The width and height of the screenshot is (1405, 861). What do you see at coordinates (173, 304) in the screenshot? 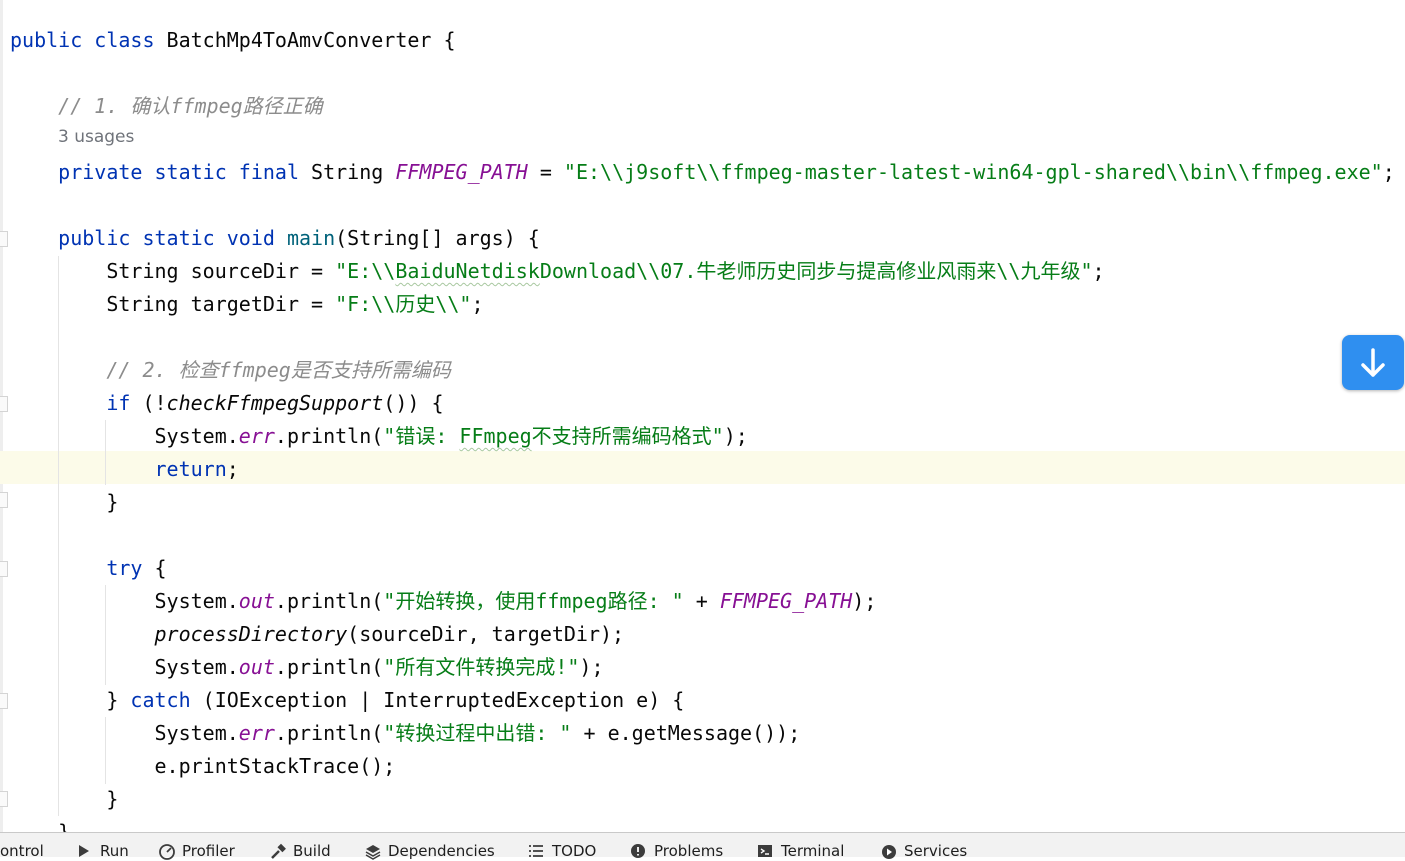
I see `code-token: String targetDir =` at bounding box center [173, 304].